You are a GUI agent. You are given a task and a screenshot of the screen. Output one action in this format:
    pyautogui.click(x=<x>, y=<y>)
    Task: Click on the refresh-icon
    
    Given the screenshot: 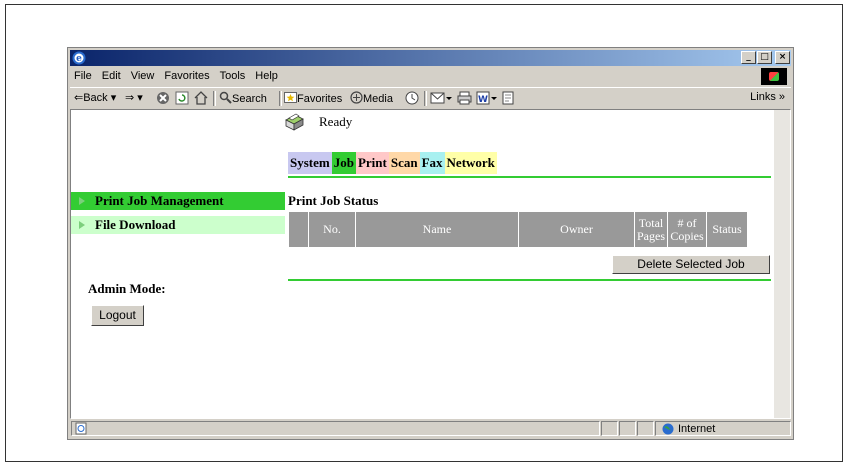 What is the action you would take?
    pyautogui.click(x=182, y=99)
    